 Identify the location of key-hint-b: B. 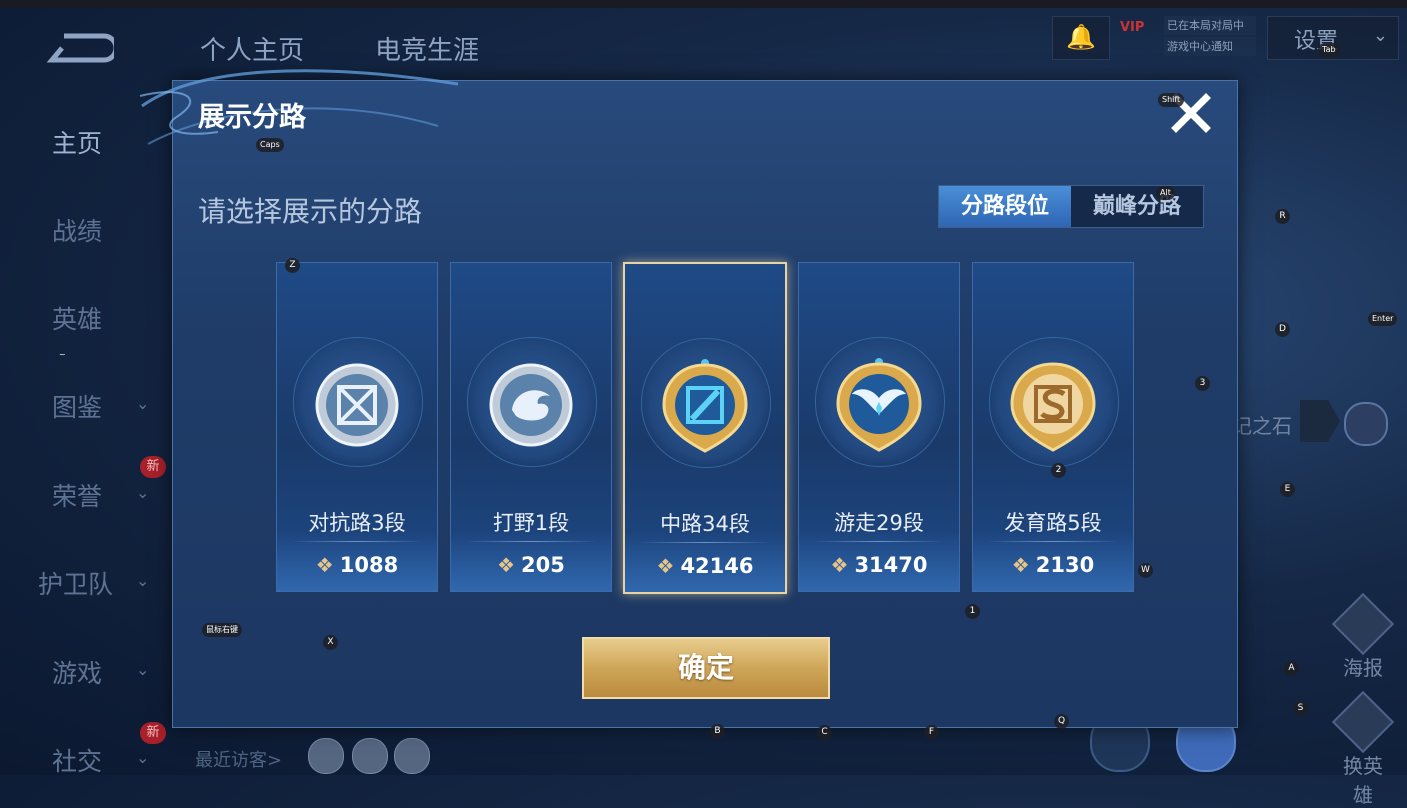
(717, 731).